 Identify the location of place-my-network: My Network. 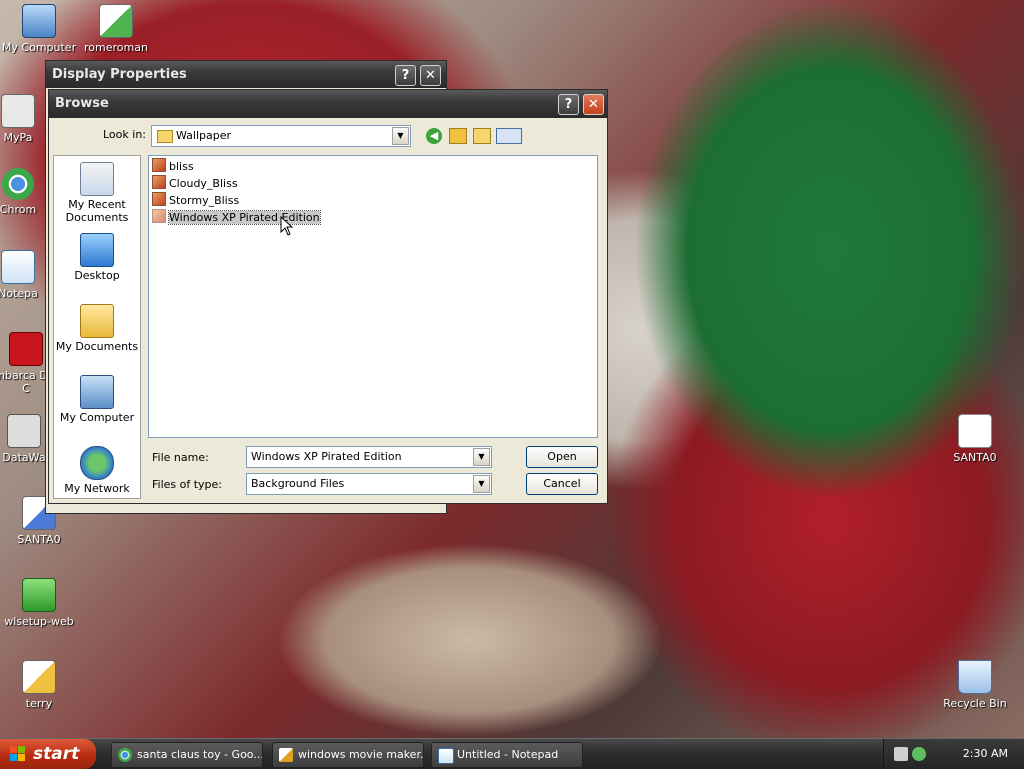
(97, 470).